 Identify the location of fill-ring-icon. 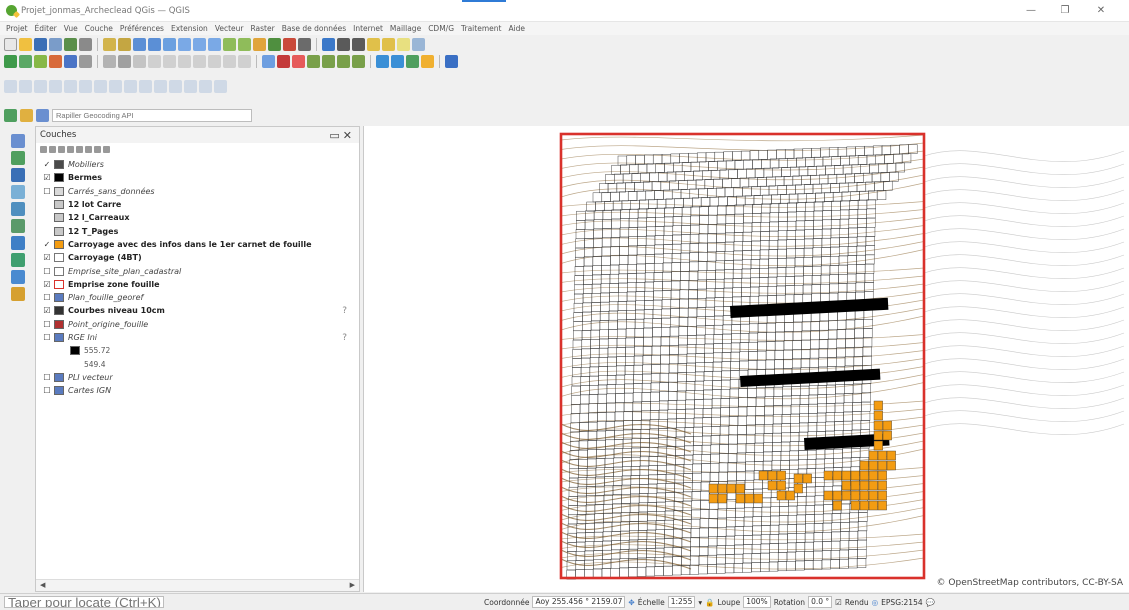
(115, 86).